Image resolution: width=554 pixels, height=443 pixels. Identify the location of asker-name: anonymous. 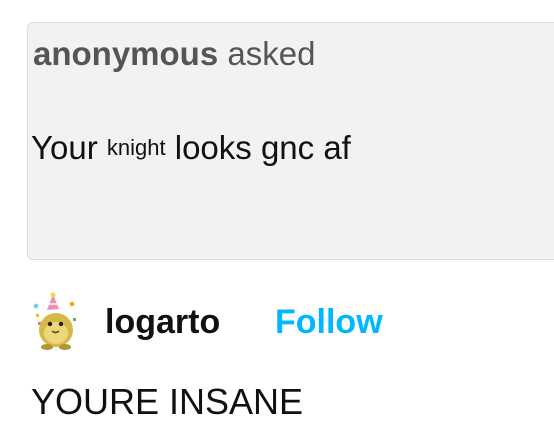
(125, 53).